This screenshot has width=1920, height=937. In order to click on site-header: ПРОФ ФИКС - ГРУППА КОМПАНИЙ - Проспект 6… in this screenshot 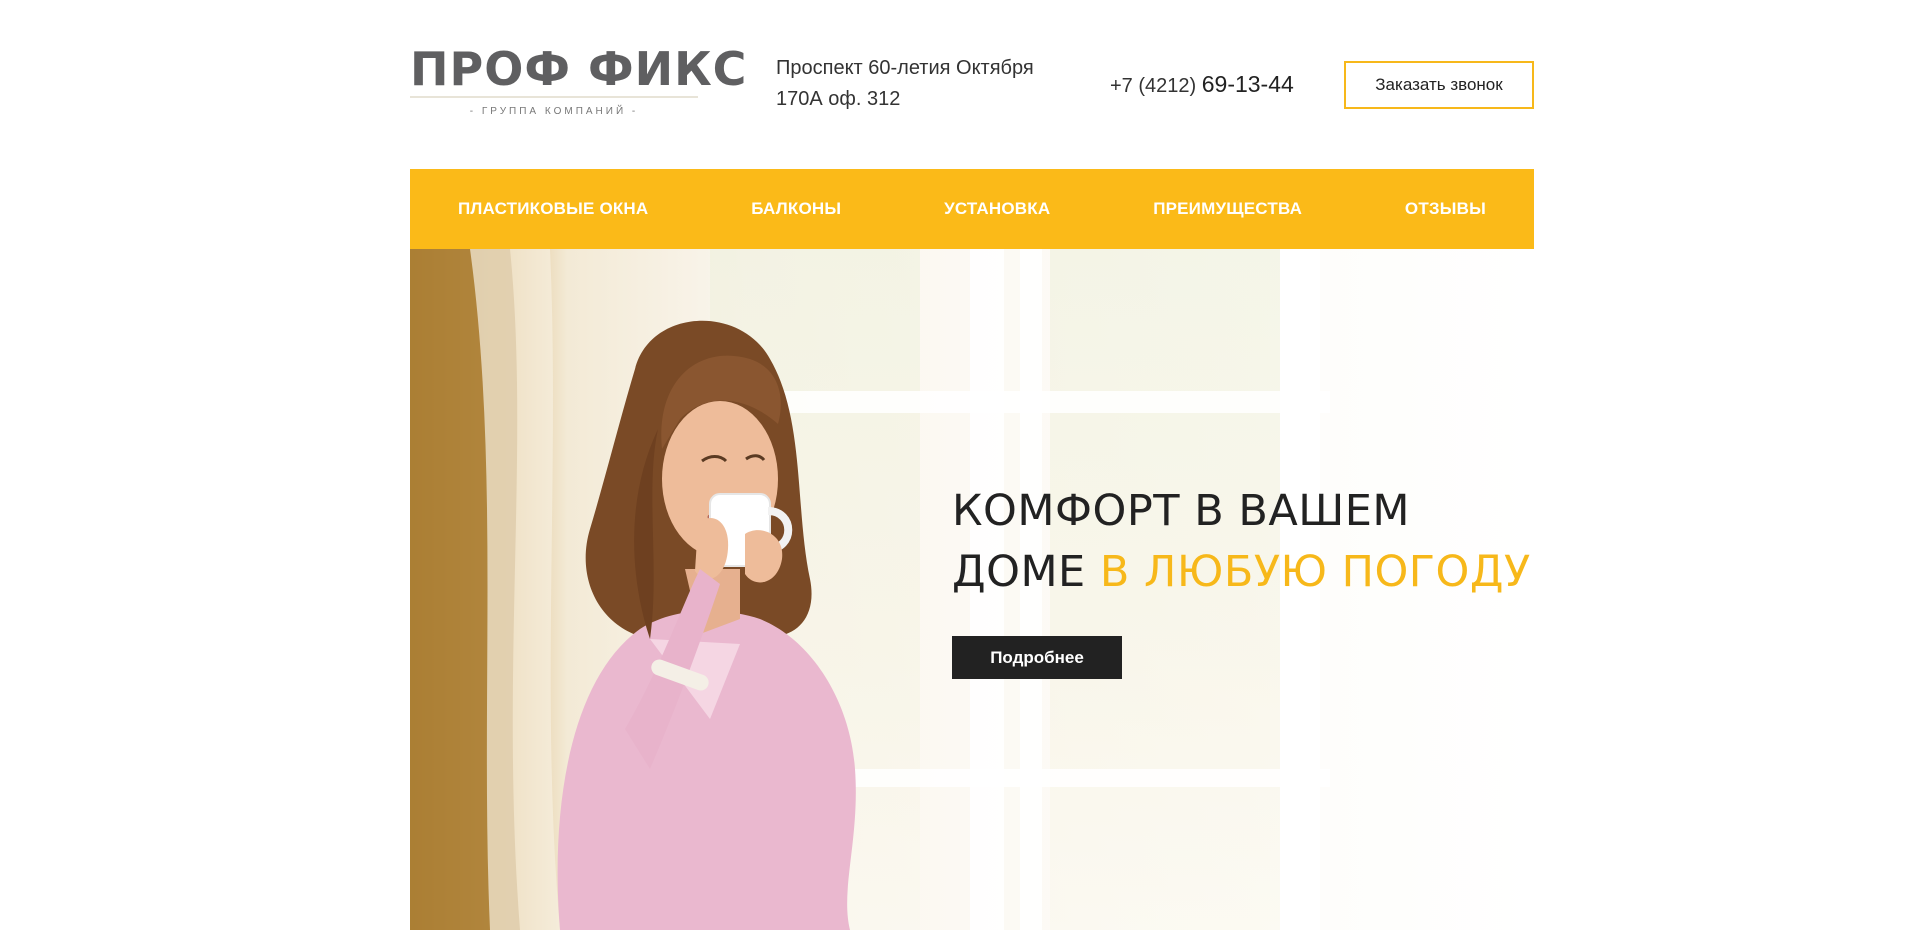, I will do `click(972, 84)`.